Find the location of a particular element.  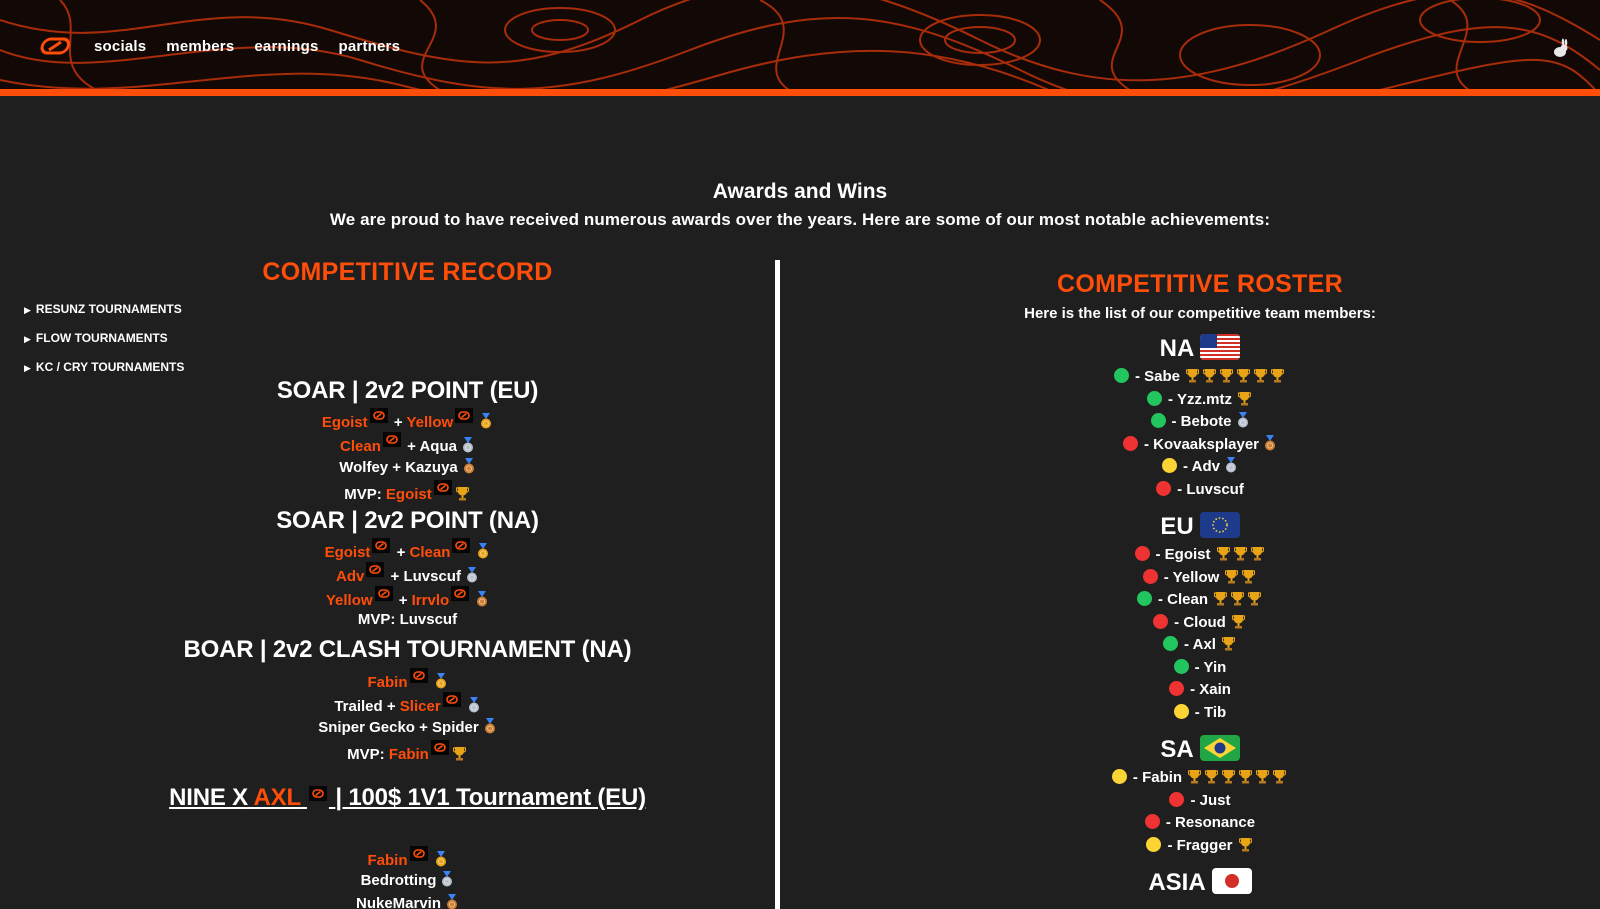

member-name: - Cloud is located at coordinates (1200, 622).